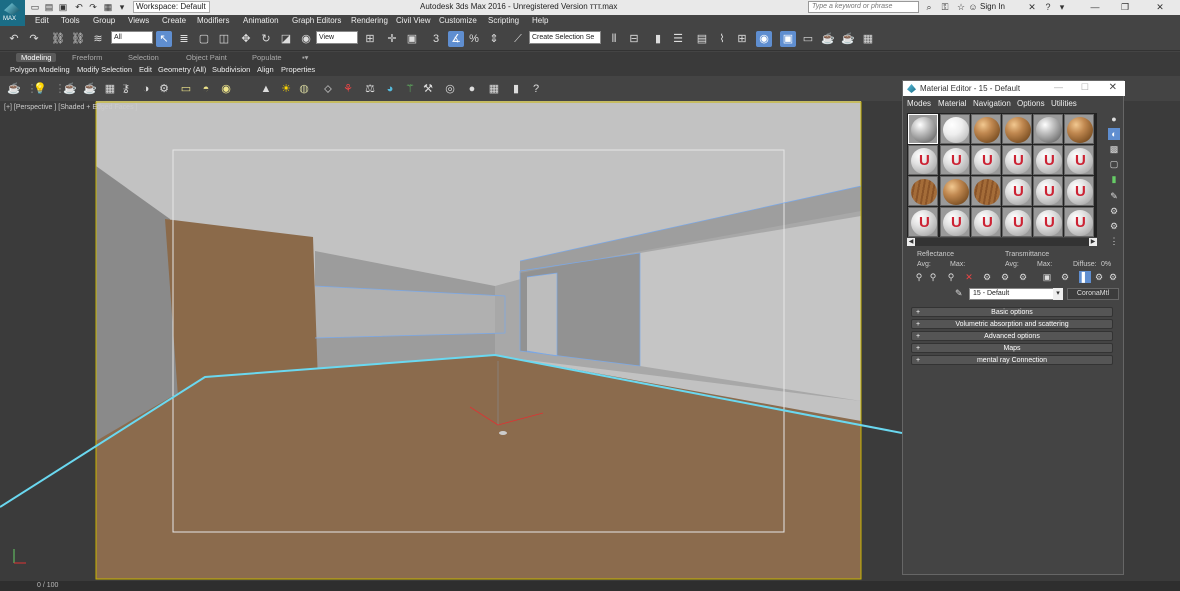 This screenshot has height=591, width=1180. Describe the element at coordinates (337, 37) in the screenshot. I see `reference-coordinate-dropdown: View` at that location.